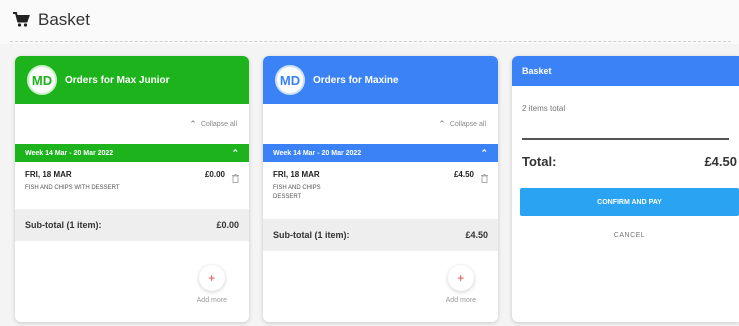  What do you see at coordinates (356, 80) in the screenshot?
I see `order-card-title: Orders for Maxine` at bounding box center [356, 80].